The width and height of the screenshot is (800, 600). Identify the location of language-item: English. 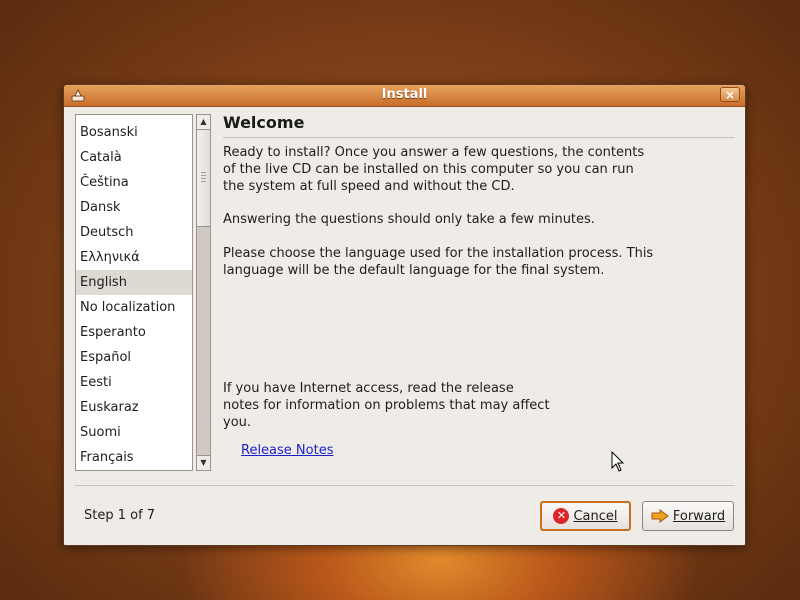
(134, 282).